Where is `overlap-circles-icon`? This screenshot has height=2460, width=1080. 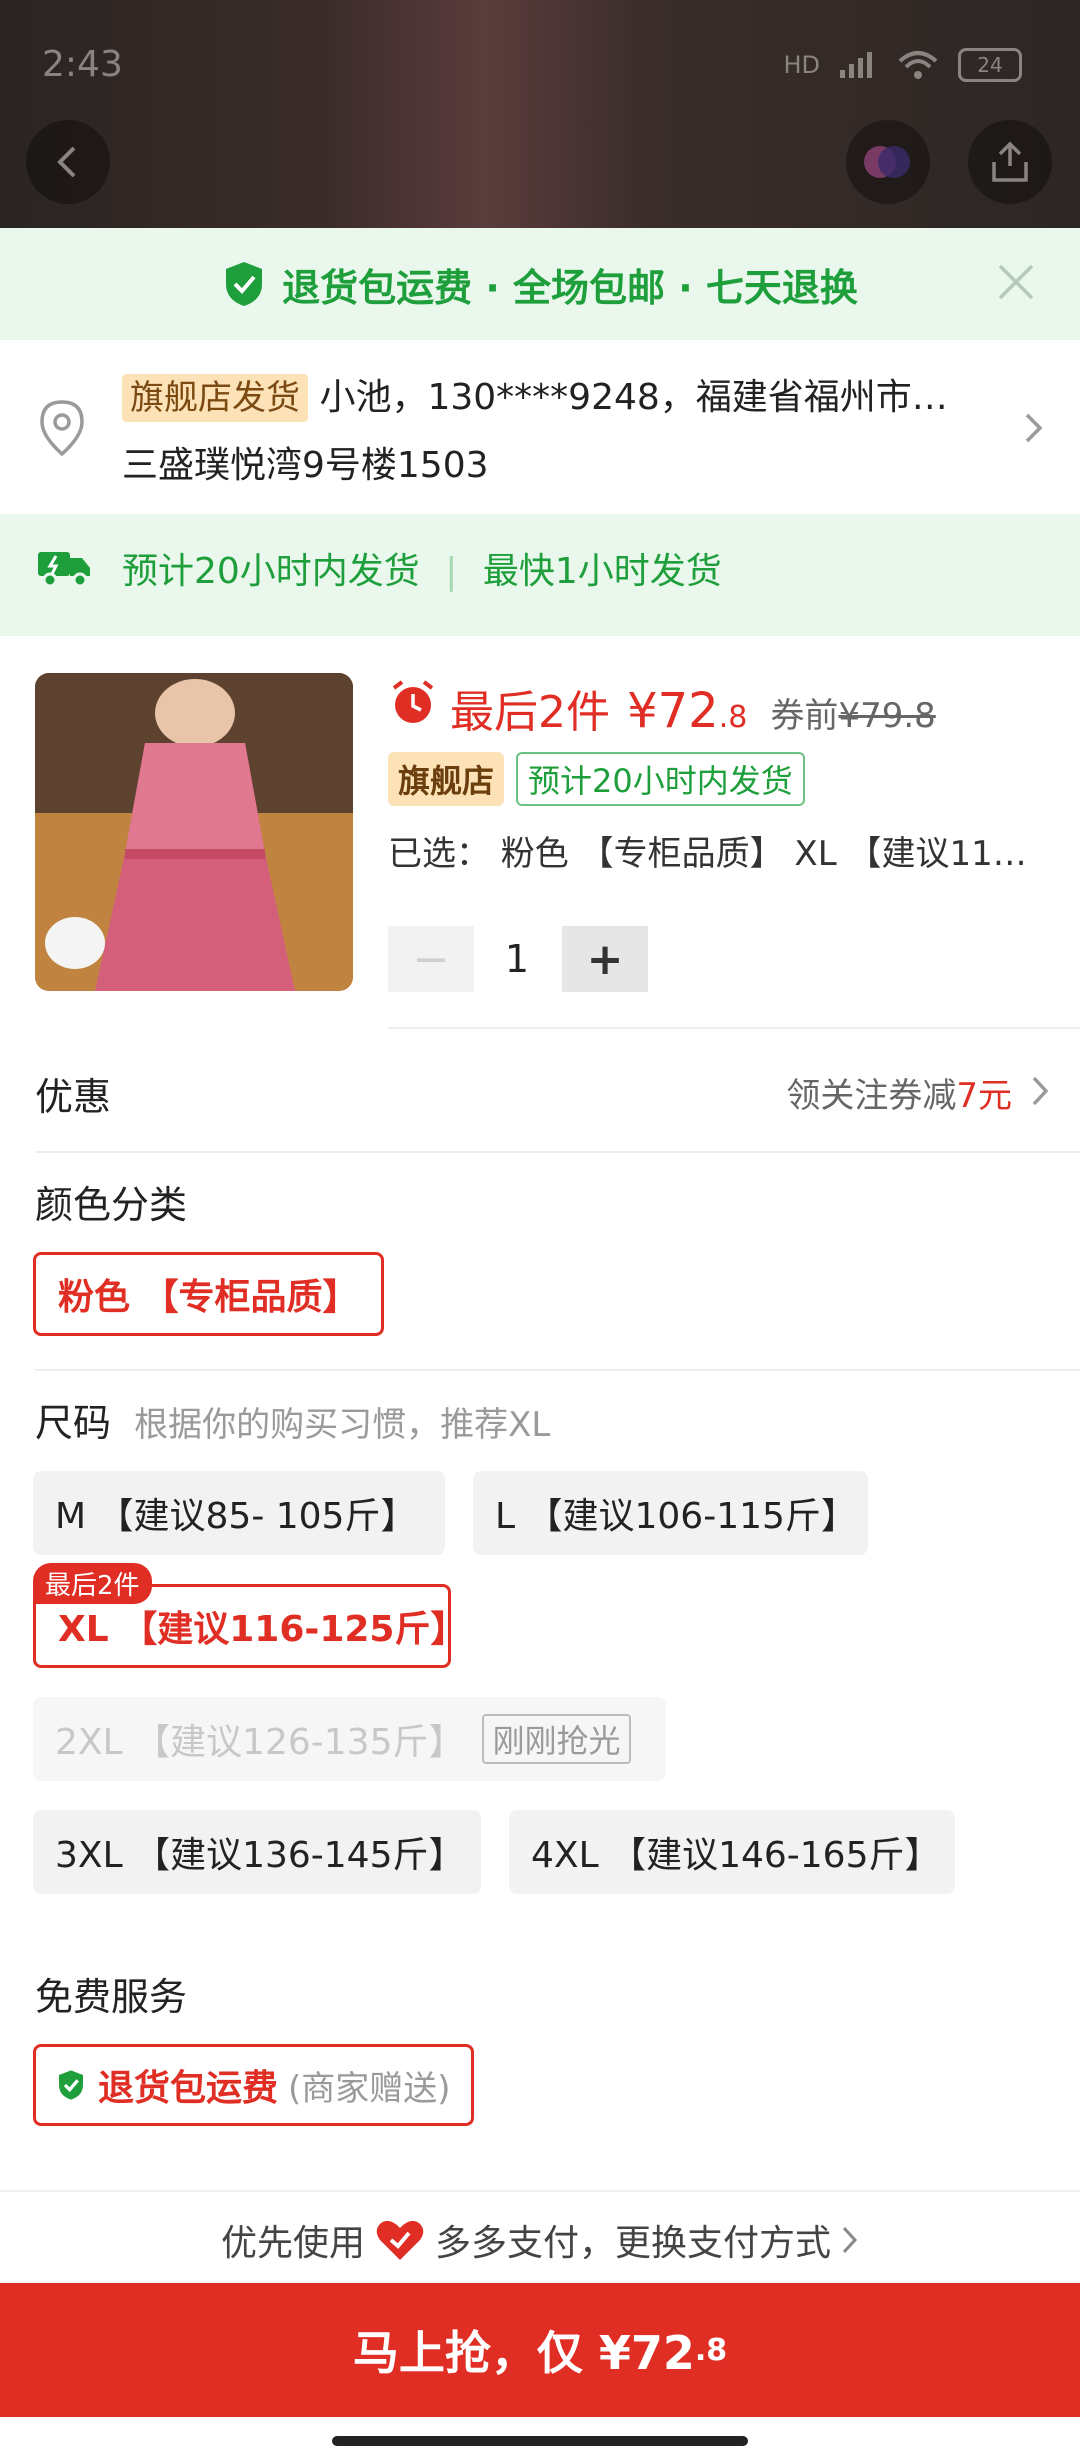
overlap-circles-icon is located at coordinates (887, 162).